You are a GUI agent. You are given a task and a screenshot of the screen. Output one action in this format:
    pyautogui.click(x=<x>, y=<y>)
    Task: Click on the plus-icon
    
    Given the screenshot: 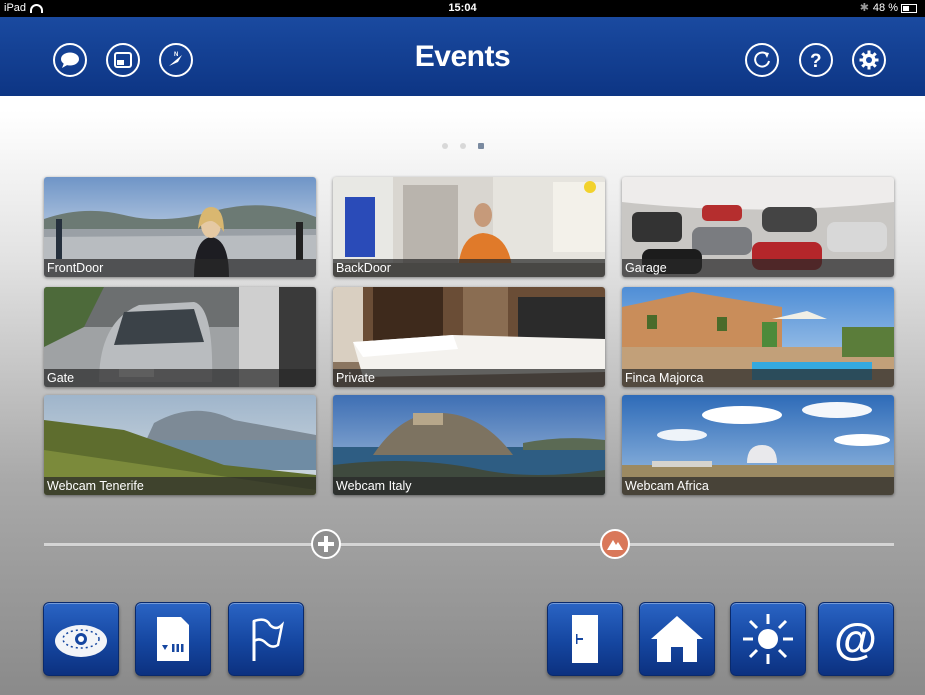 What is the action you would take?
    pyautogui.click(x=326, y=544)
    